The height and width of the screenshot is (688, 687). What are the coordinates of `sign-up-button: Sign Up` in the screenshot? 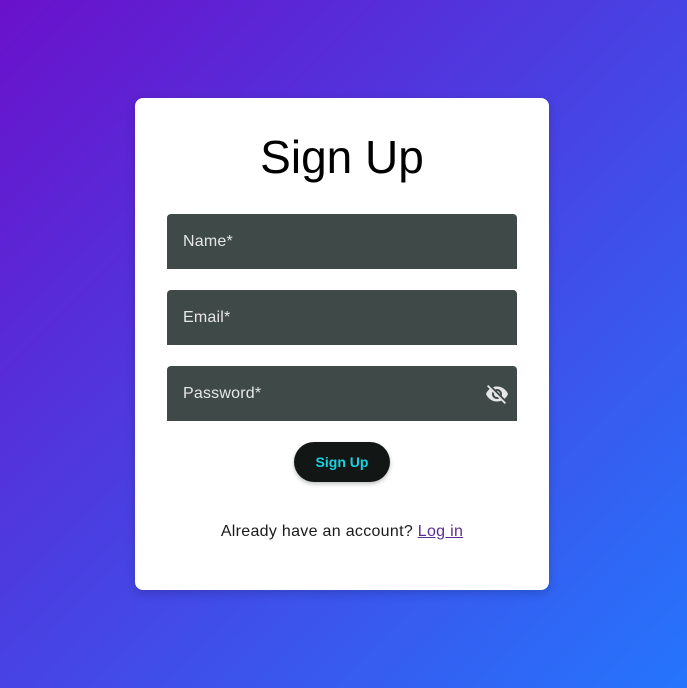 It's located at (342, 462).